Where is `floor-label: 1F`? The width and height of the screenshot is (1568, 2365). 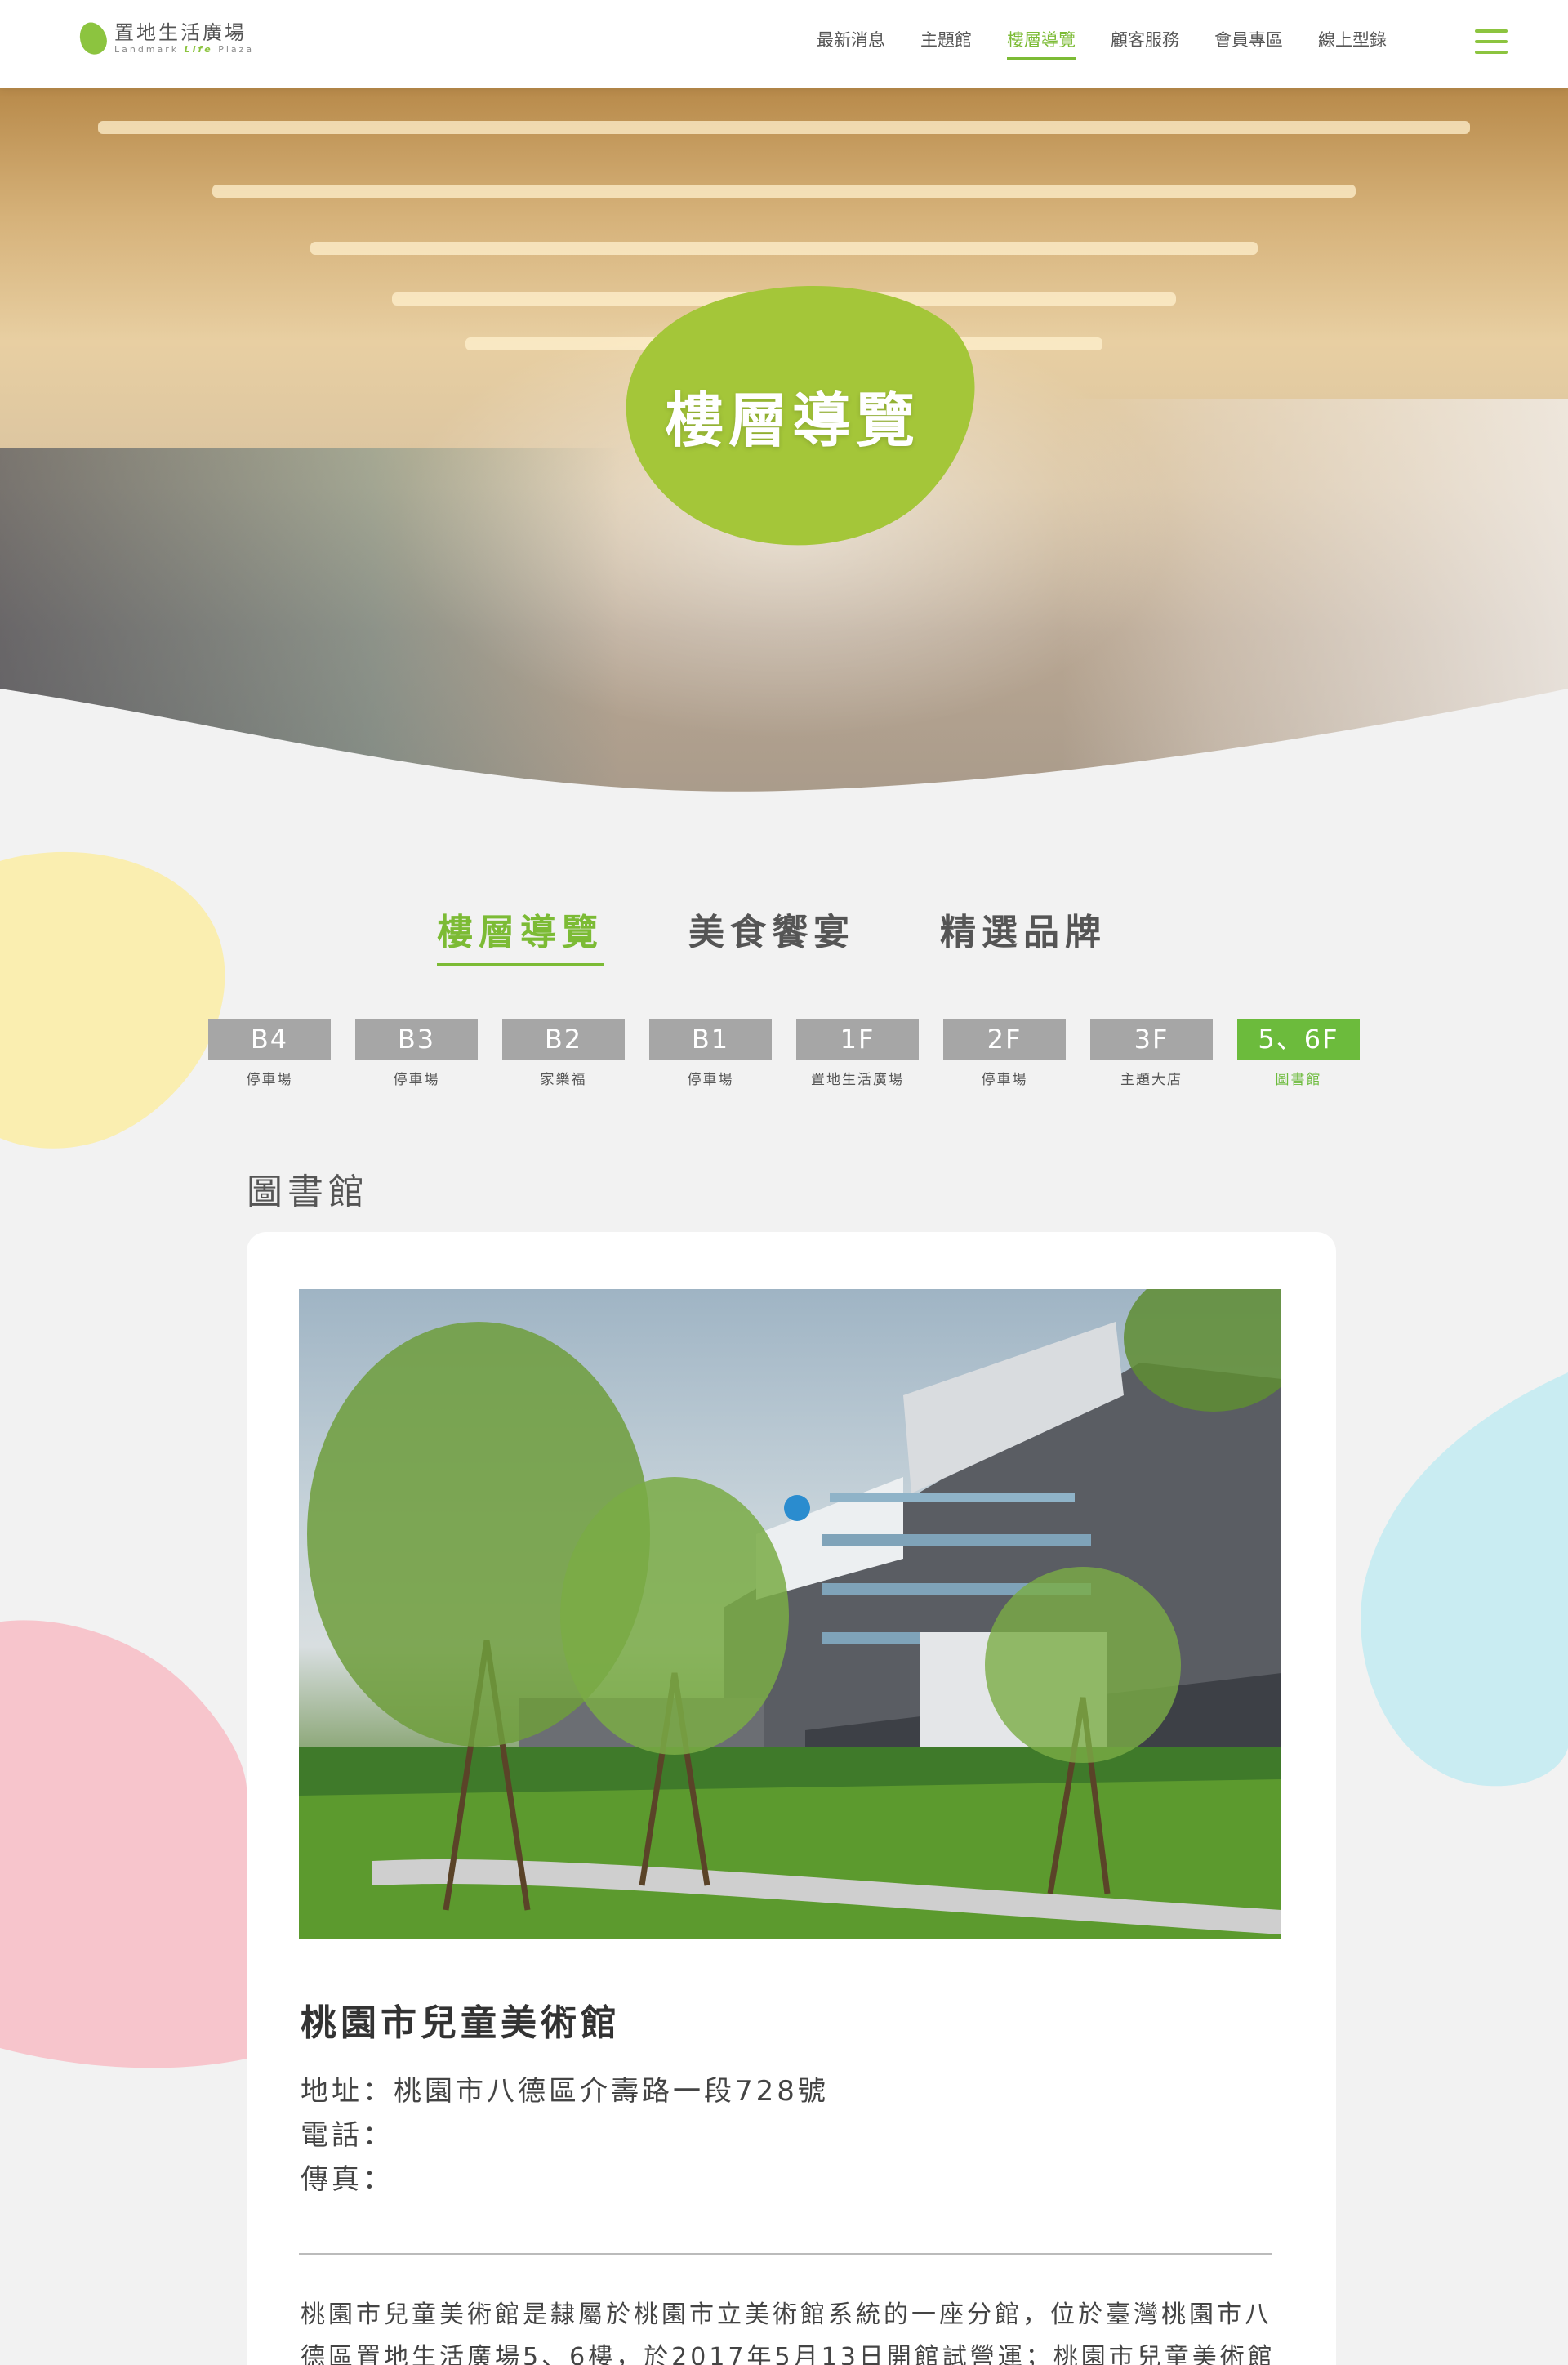
floor-label: 1F is located at coordinates (857, 1039).